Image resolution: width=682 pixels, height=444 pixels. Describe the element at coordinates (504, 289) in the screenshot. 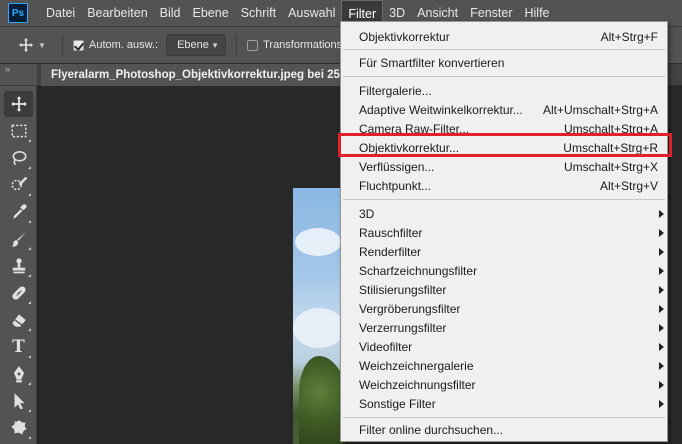

I see `submenu-stylize: Stilisierungsfilter` at that location.